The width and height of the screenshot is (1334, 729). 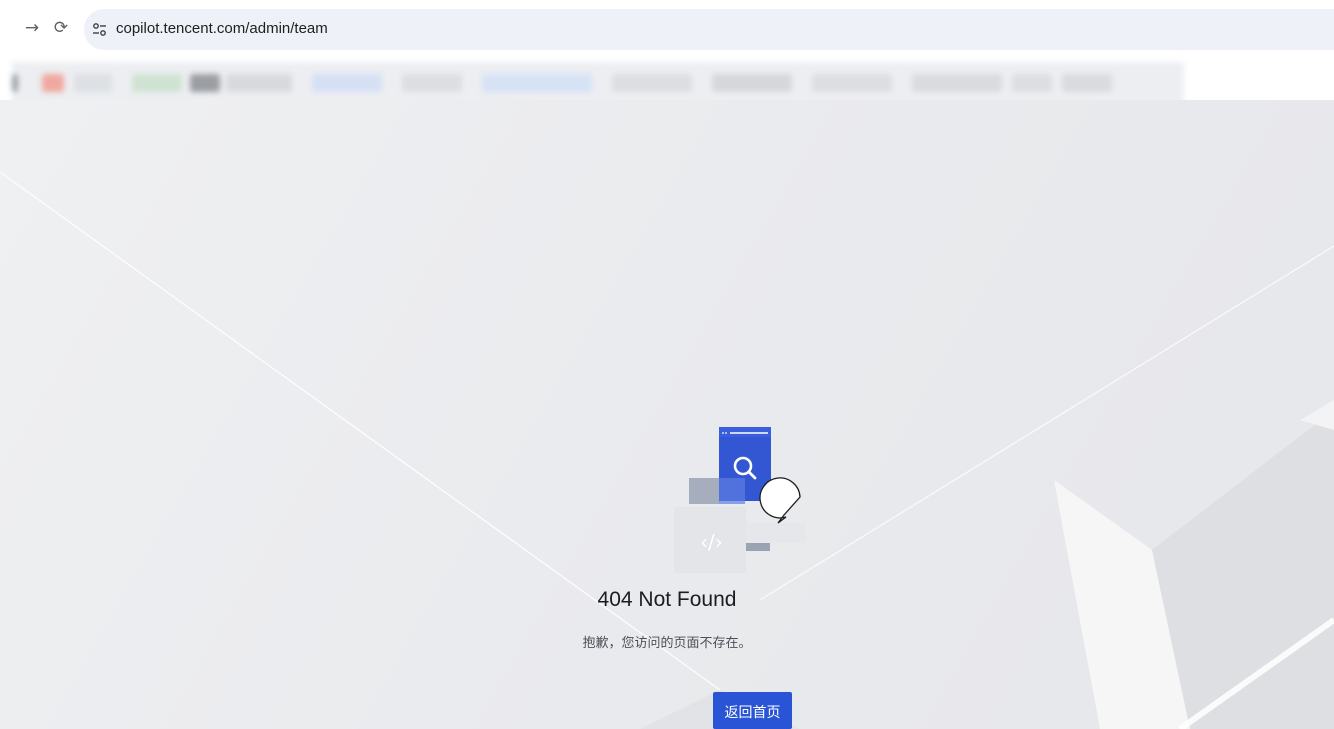 What do you see at coordinates (709, 29) in the screenshot?
I see `address-bar: copilot.tencent.com/admin/team` at bounding box center [709, 29].